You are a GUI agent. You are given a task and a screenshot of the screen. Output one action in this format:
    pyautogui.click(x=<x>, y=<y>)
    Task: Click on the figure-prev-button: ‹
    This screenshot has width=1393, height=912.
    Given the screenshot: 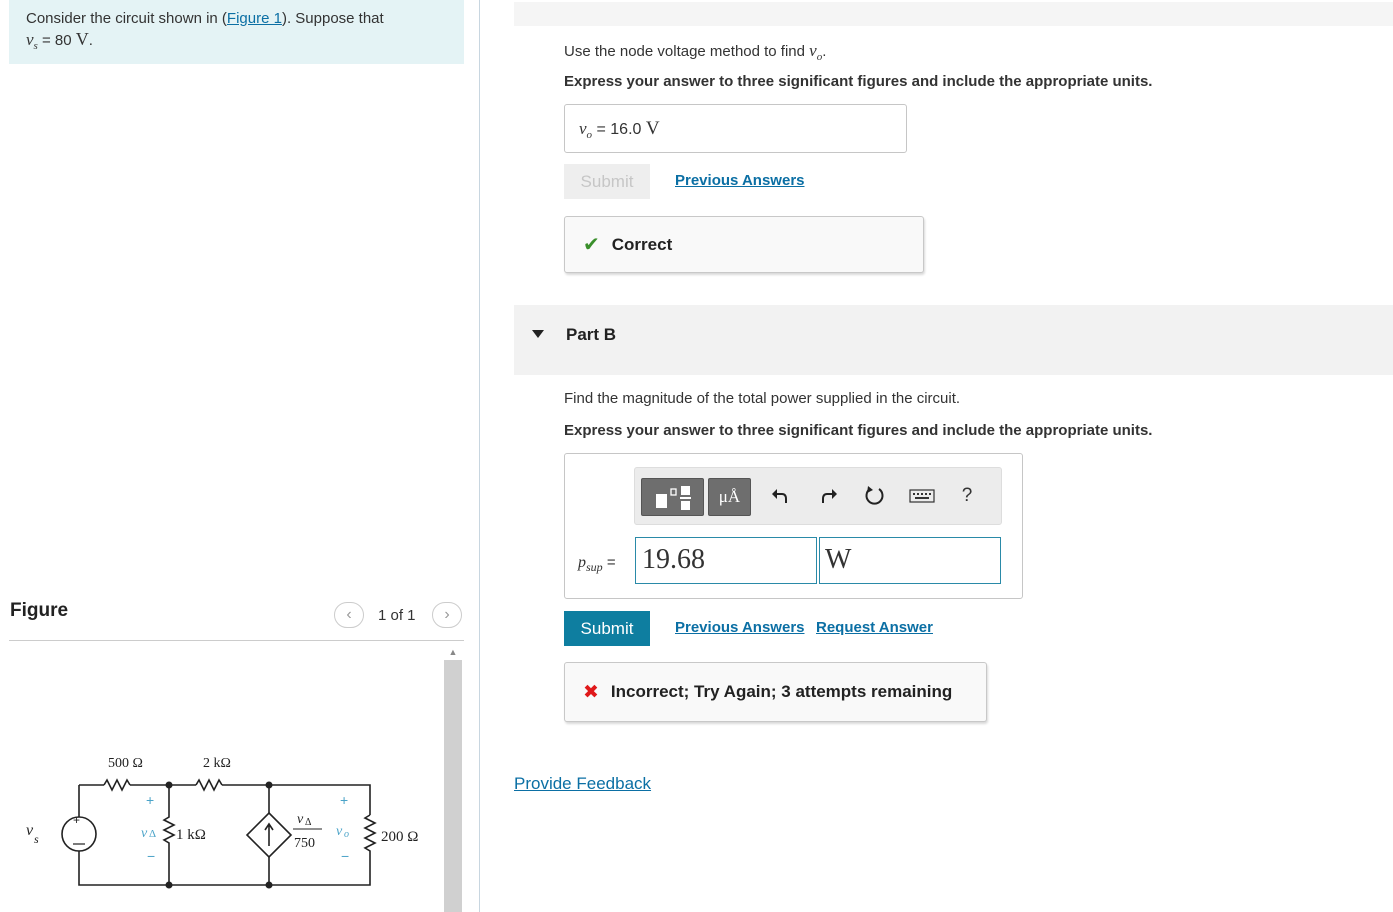 What is the action you would take?
    pyautogui.click(x=349, y=615)
    